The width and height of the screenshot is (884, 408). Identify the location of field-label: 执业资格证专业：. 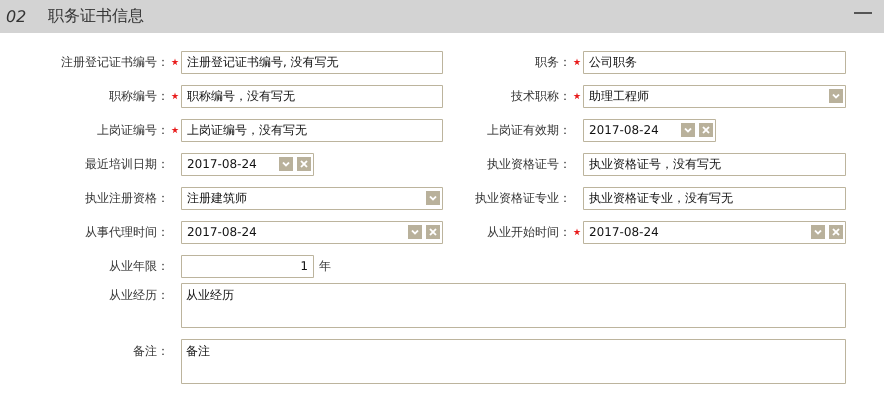
(523, 198).